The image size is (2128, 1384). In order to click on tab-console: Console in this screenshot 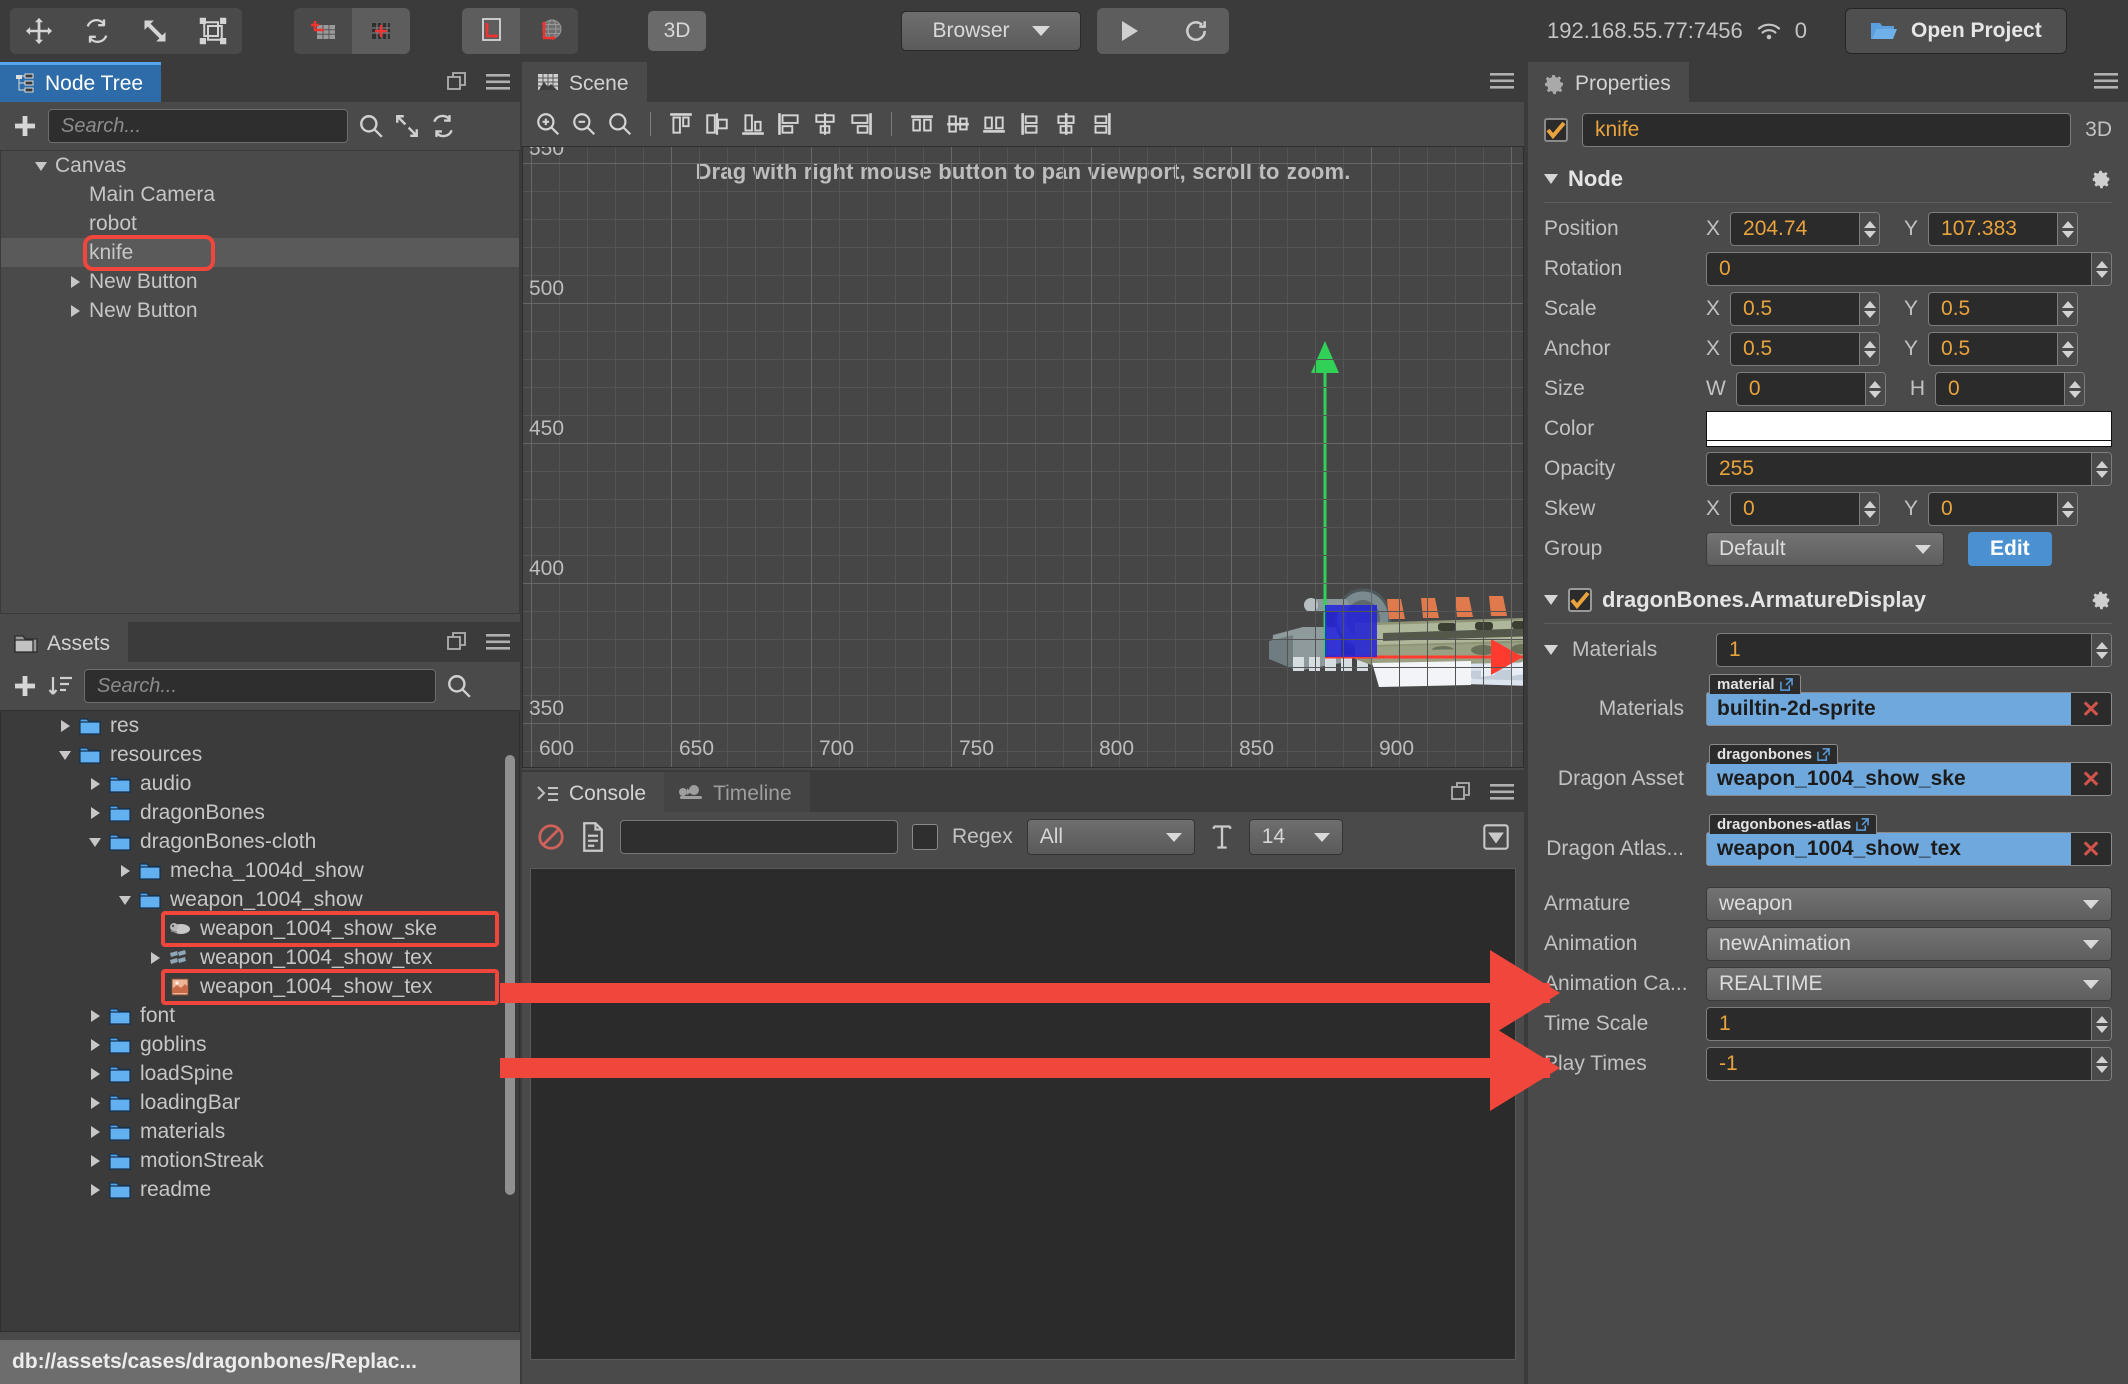, I will do `click(593, 792)`.